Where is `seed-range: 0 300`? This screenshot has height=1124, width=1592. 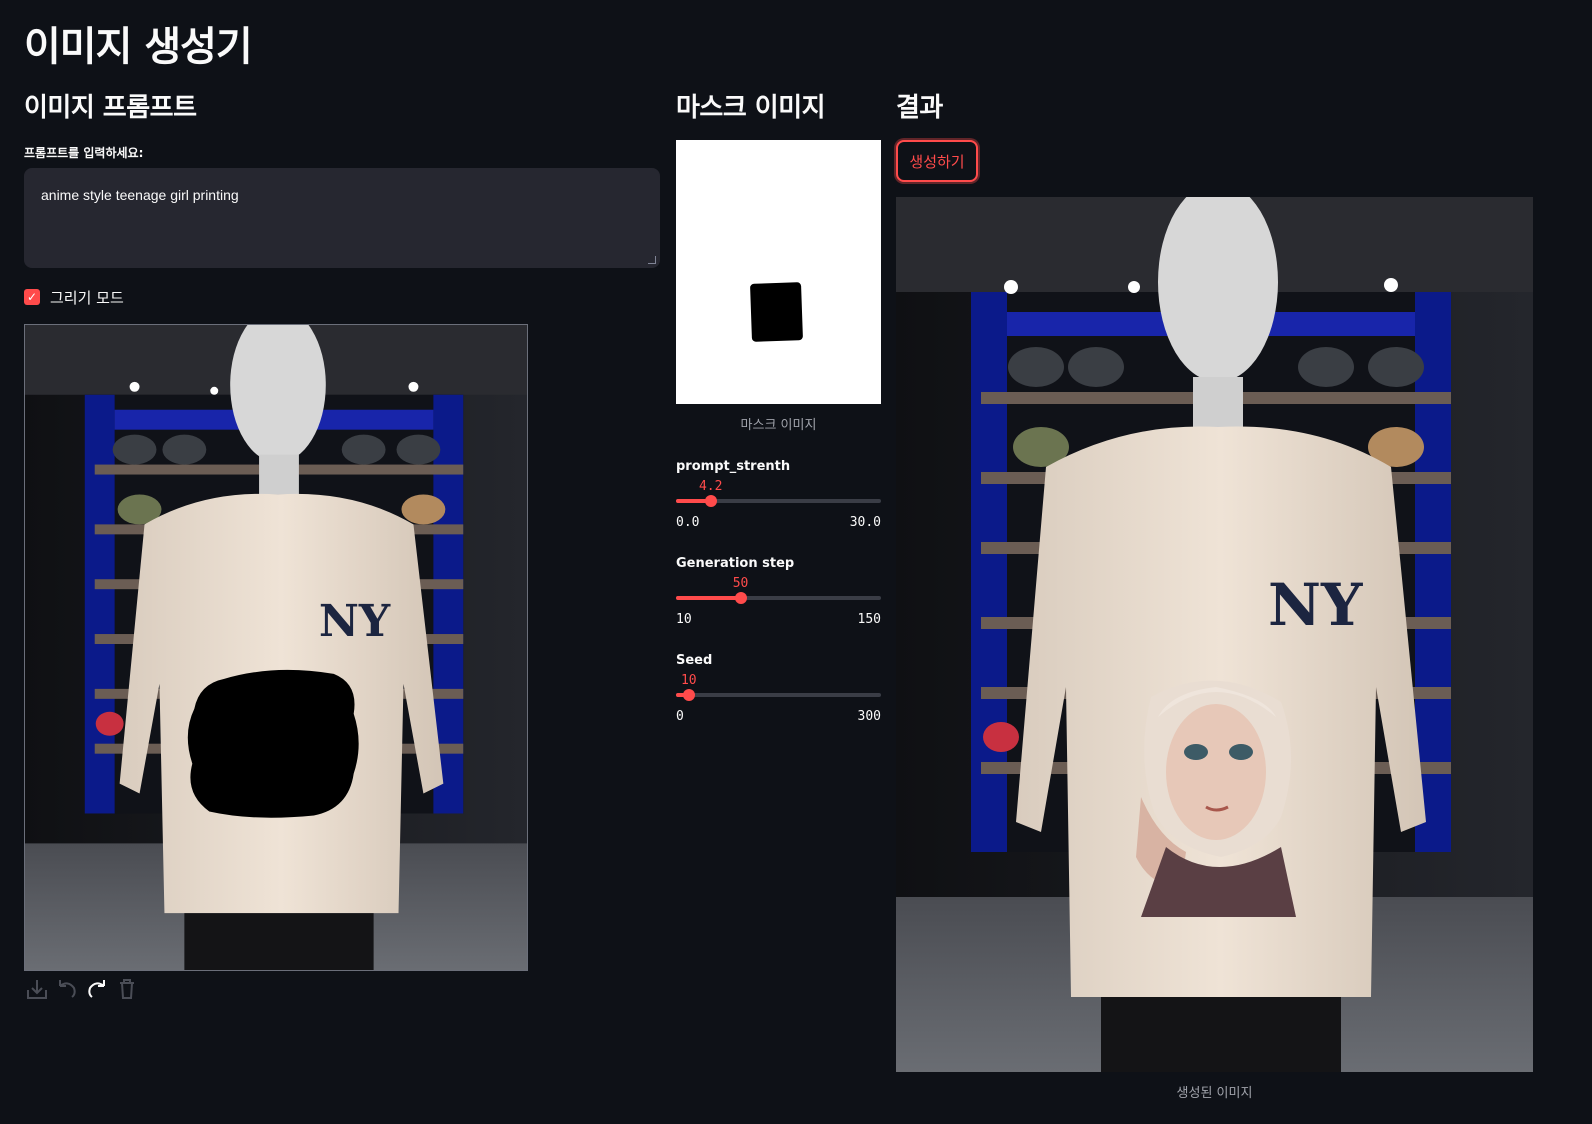
seed-range: 0 300 is located at coordinates (778, 716).